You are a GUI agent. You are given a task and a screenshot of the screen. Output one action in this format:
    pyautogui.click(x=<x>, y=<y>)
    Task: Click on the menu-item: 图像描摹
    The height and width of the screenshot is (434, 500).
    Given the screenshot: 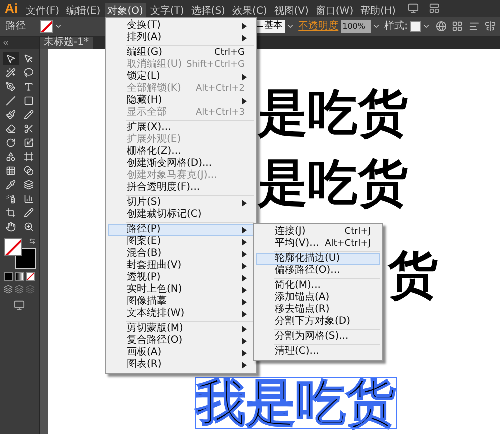 What is the action you would take?
    pyautogui.click(x=181, y=302)
    